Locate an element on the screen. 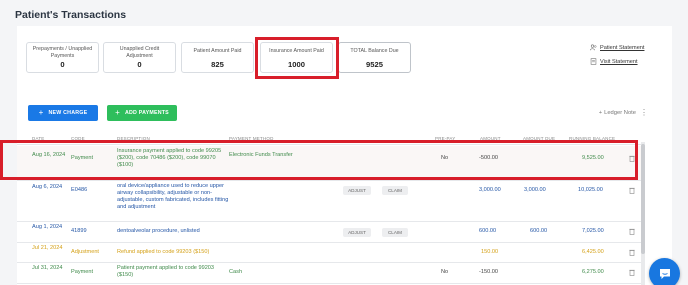  patient-statement-label: Patient Statement is located at coordinates (622, 48).